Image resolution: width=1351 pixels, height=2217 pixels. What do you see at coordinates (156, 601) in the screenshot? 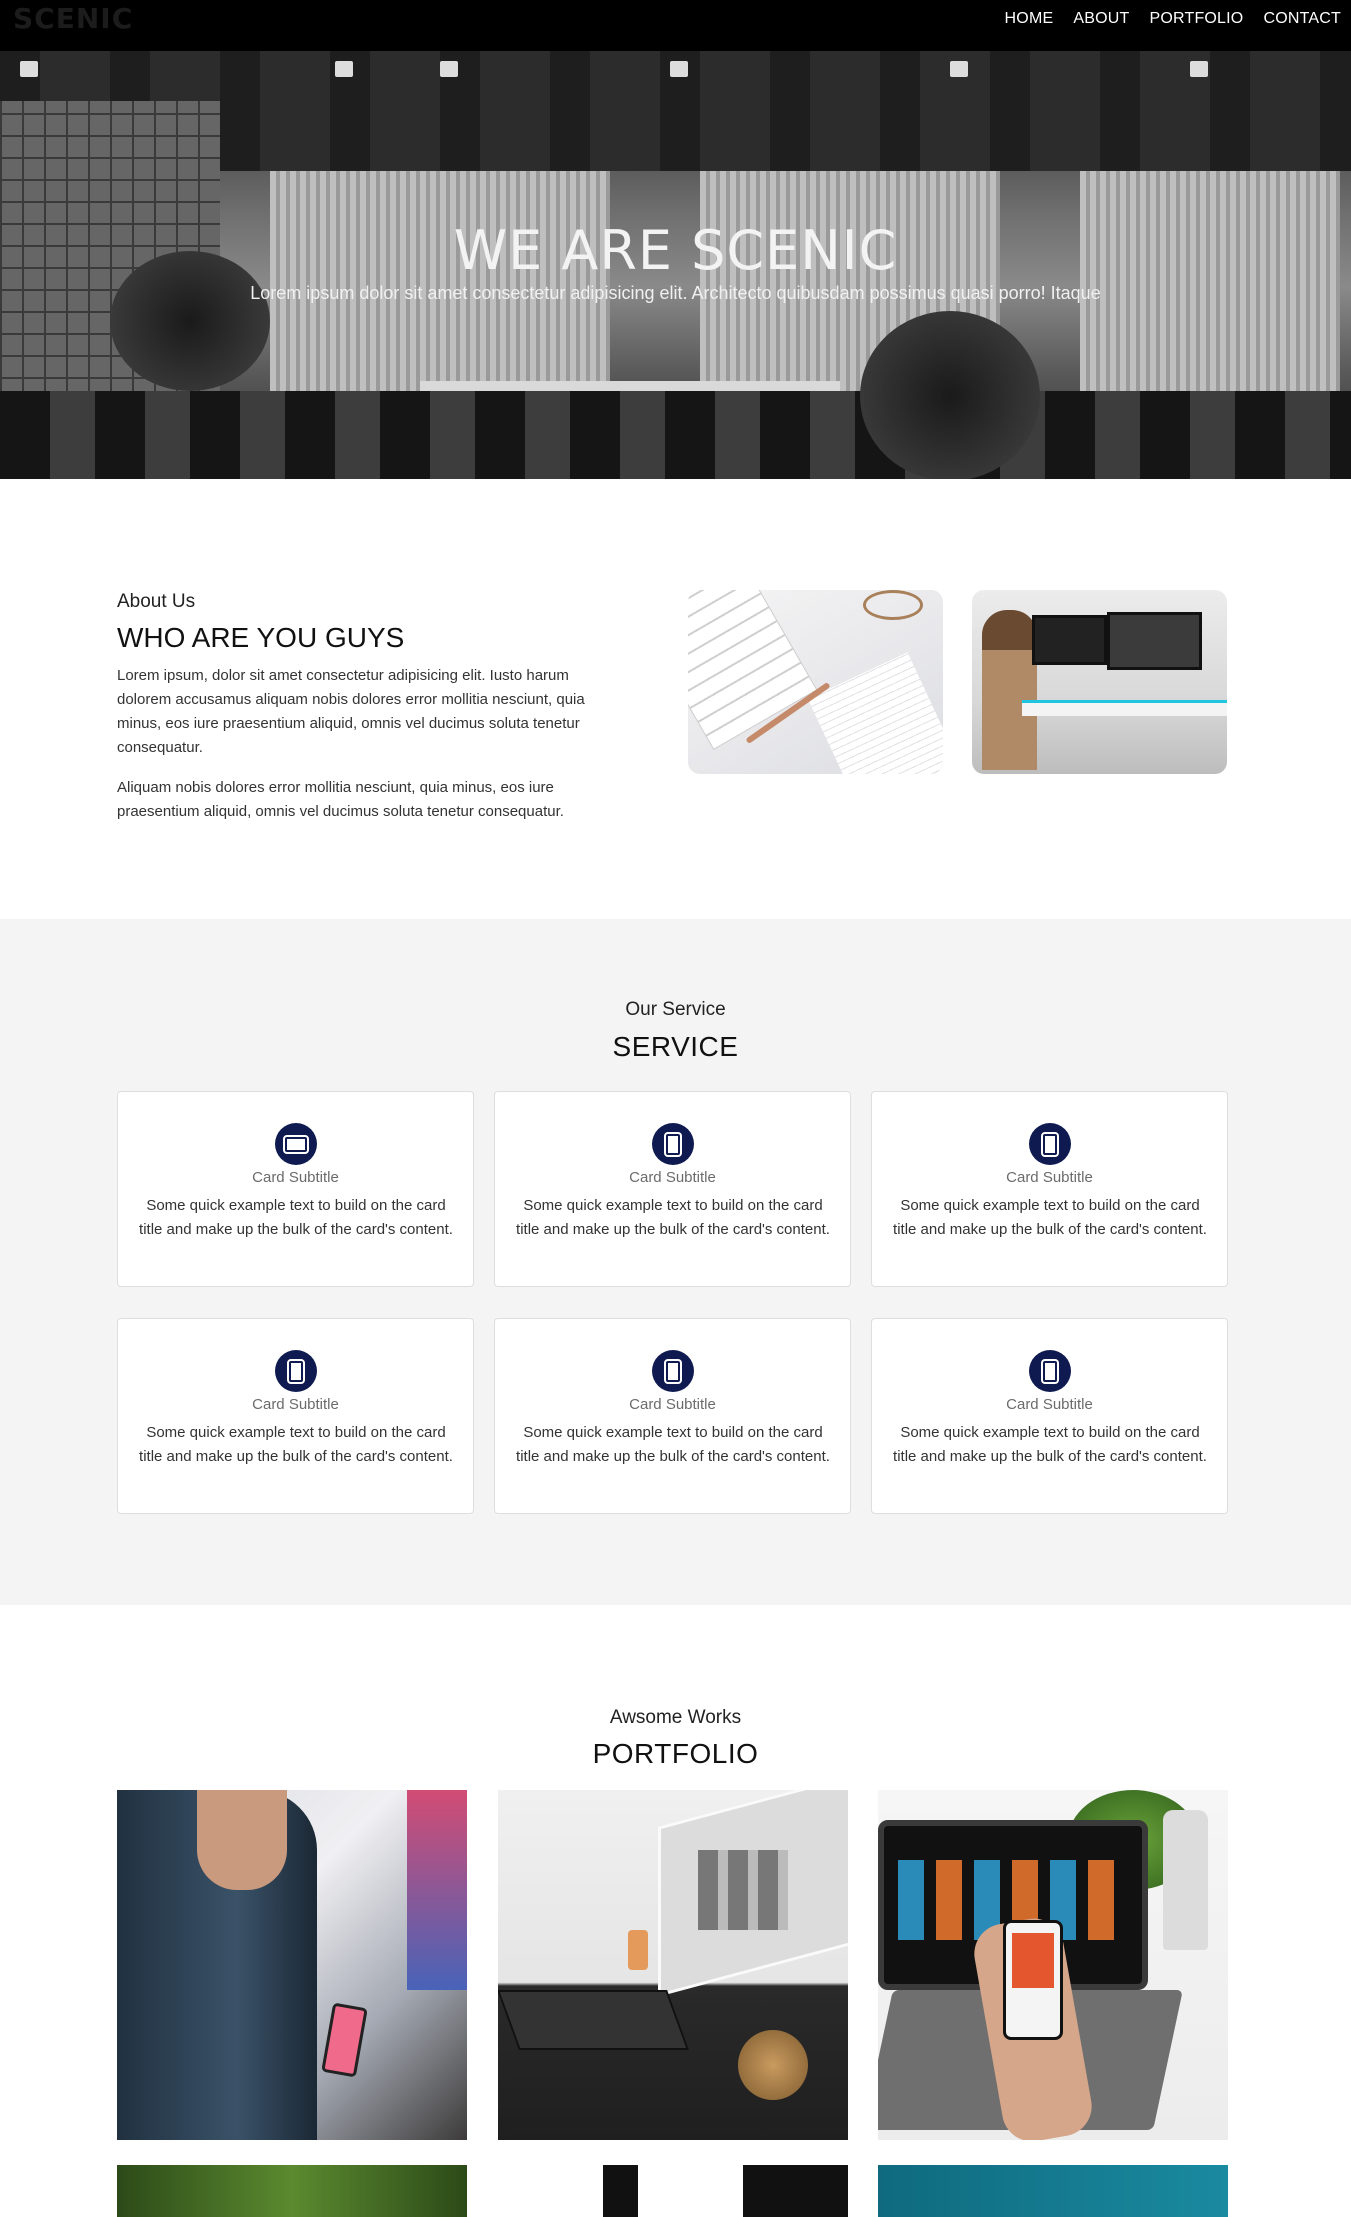
I see `about-eyebrow: About Us` at bounding box center [156, 601].